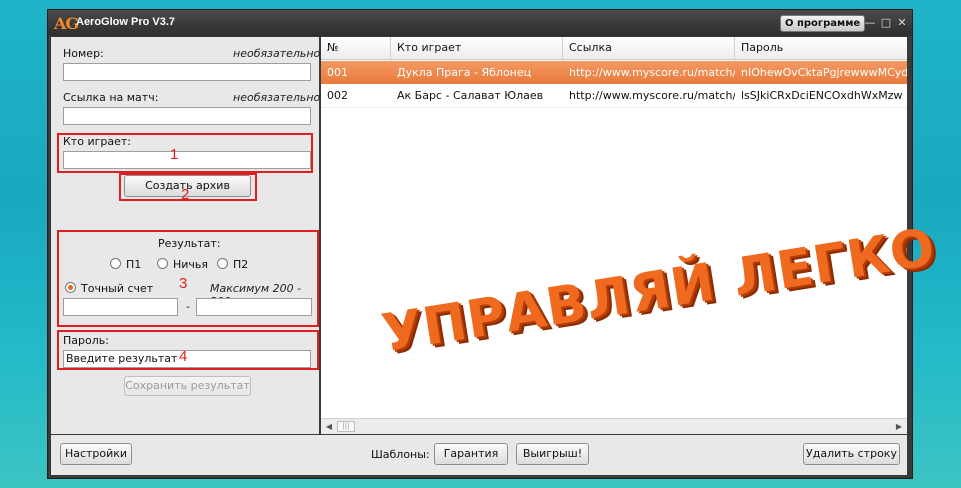 The height and width of the screenshot is (488, 961). What do you see at coordinates (111, 97) in the screenshot?
I see `match-link-label: Ссылка на матч:` at bounding box center [111, 97].